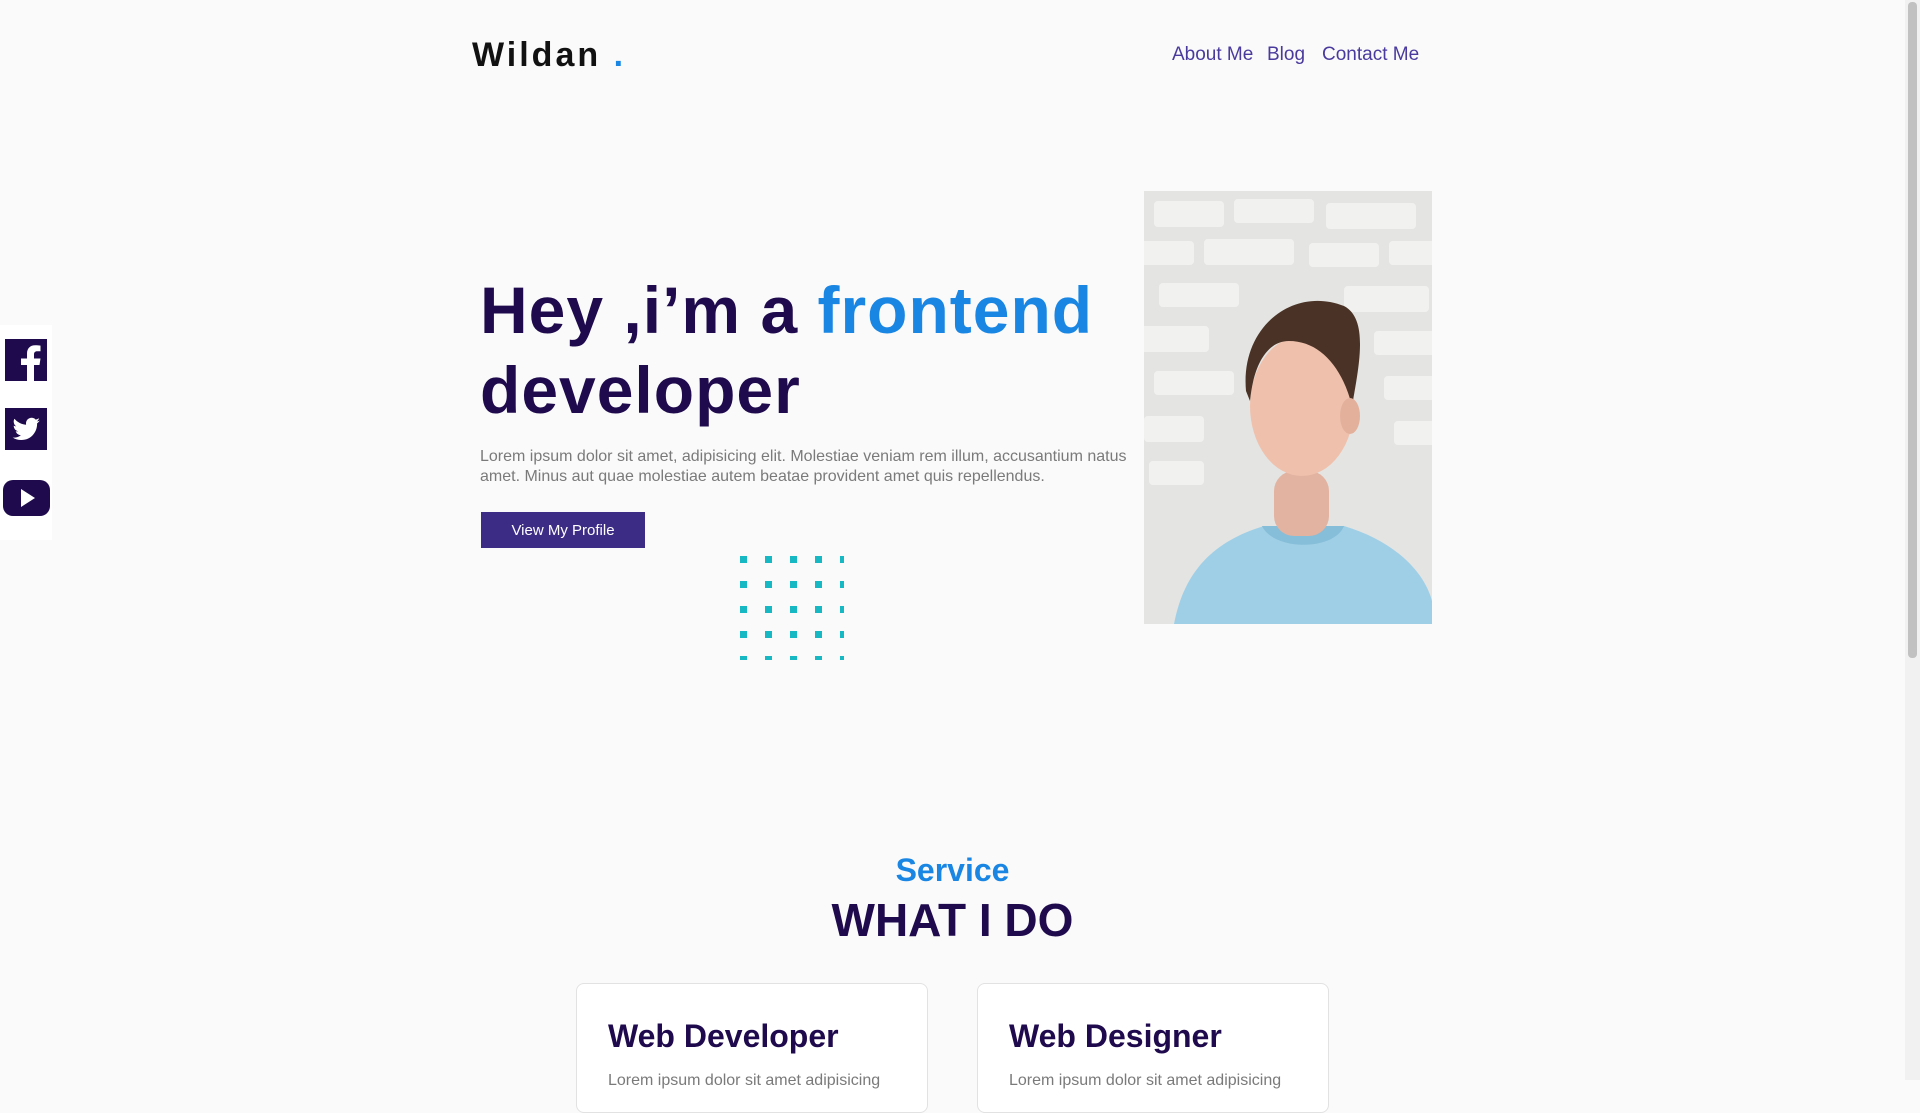 The image size is (1920, 1113). What do you see at coordinates (1286, 55) in the screenshot?
I see `nav-blog: Blog` at bounding box center [1286, 55].